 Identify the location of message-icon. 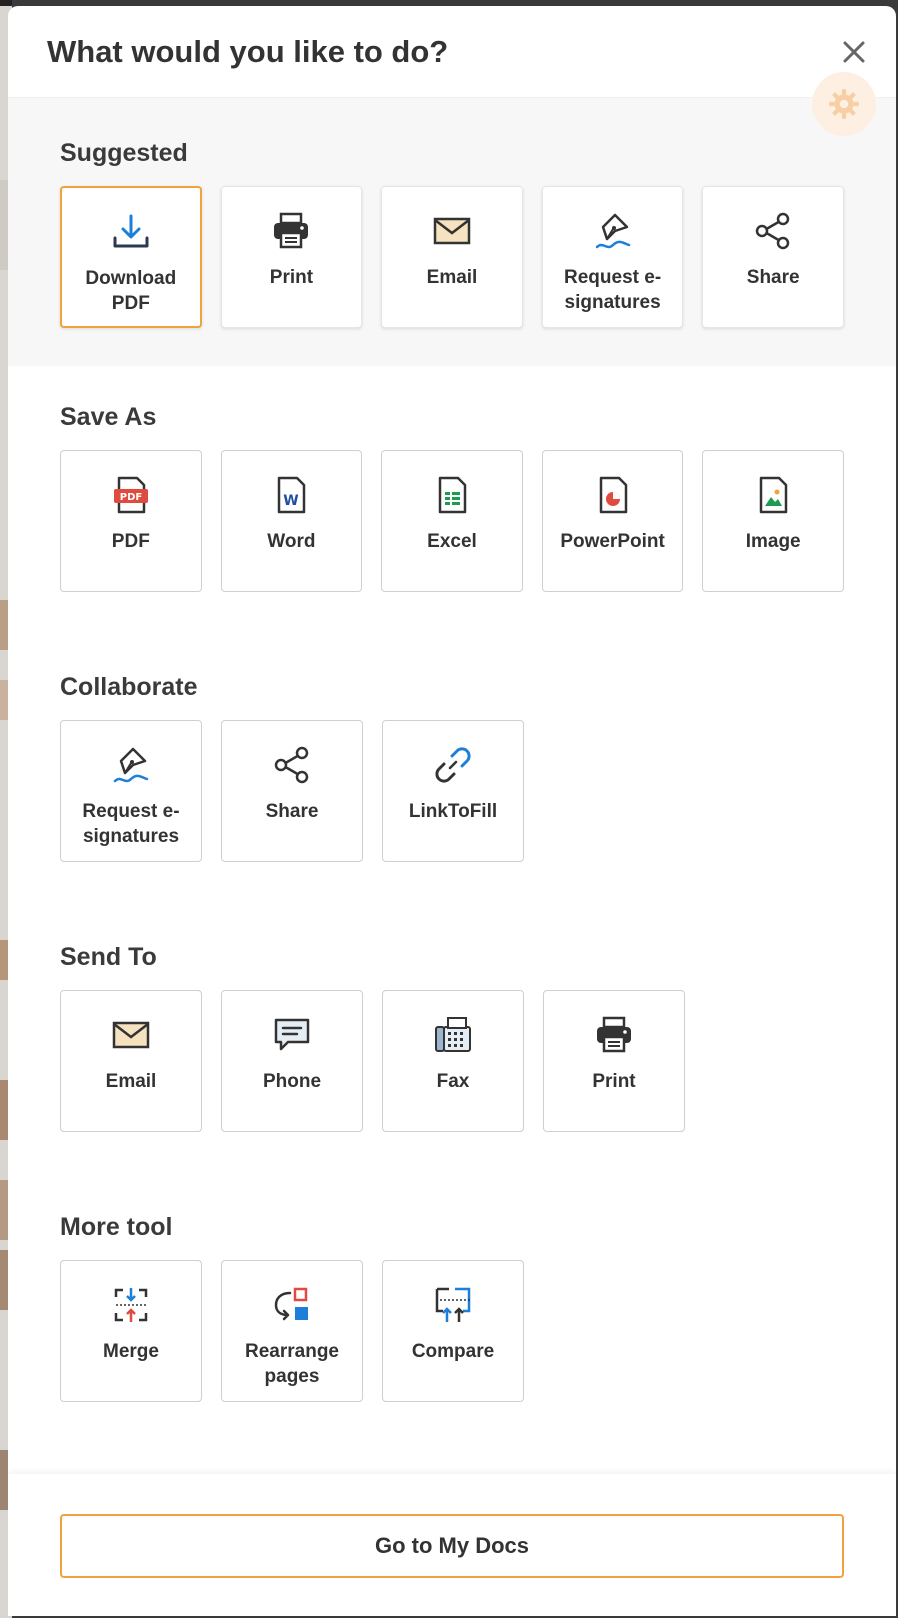
(292, 1034).